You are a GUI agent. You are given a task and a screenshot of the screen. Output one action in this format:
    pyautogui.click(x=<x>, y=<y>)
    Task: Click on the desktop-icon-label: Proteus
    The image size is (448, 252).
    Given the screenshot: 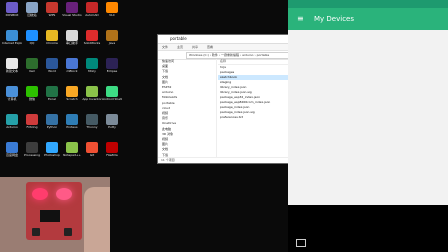 What is the action you would take?
    pyautogui.click(x=72, y=127)
    